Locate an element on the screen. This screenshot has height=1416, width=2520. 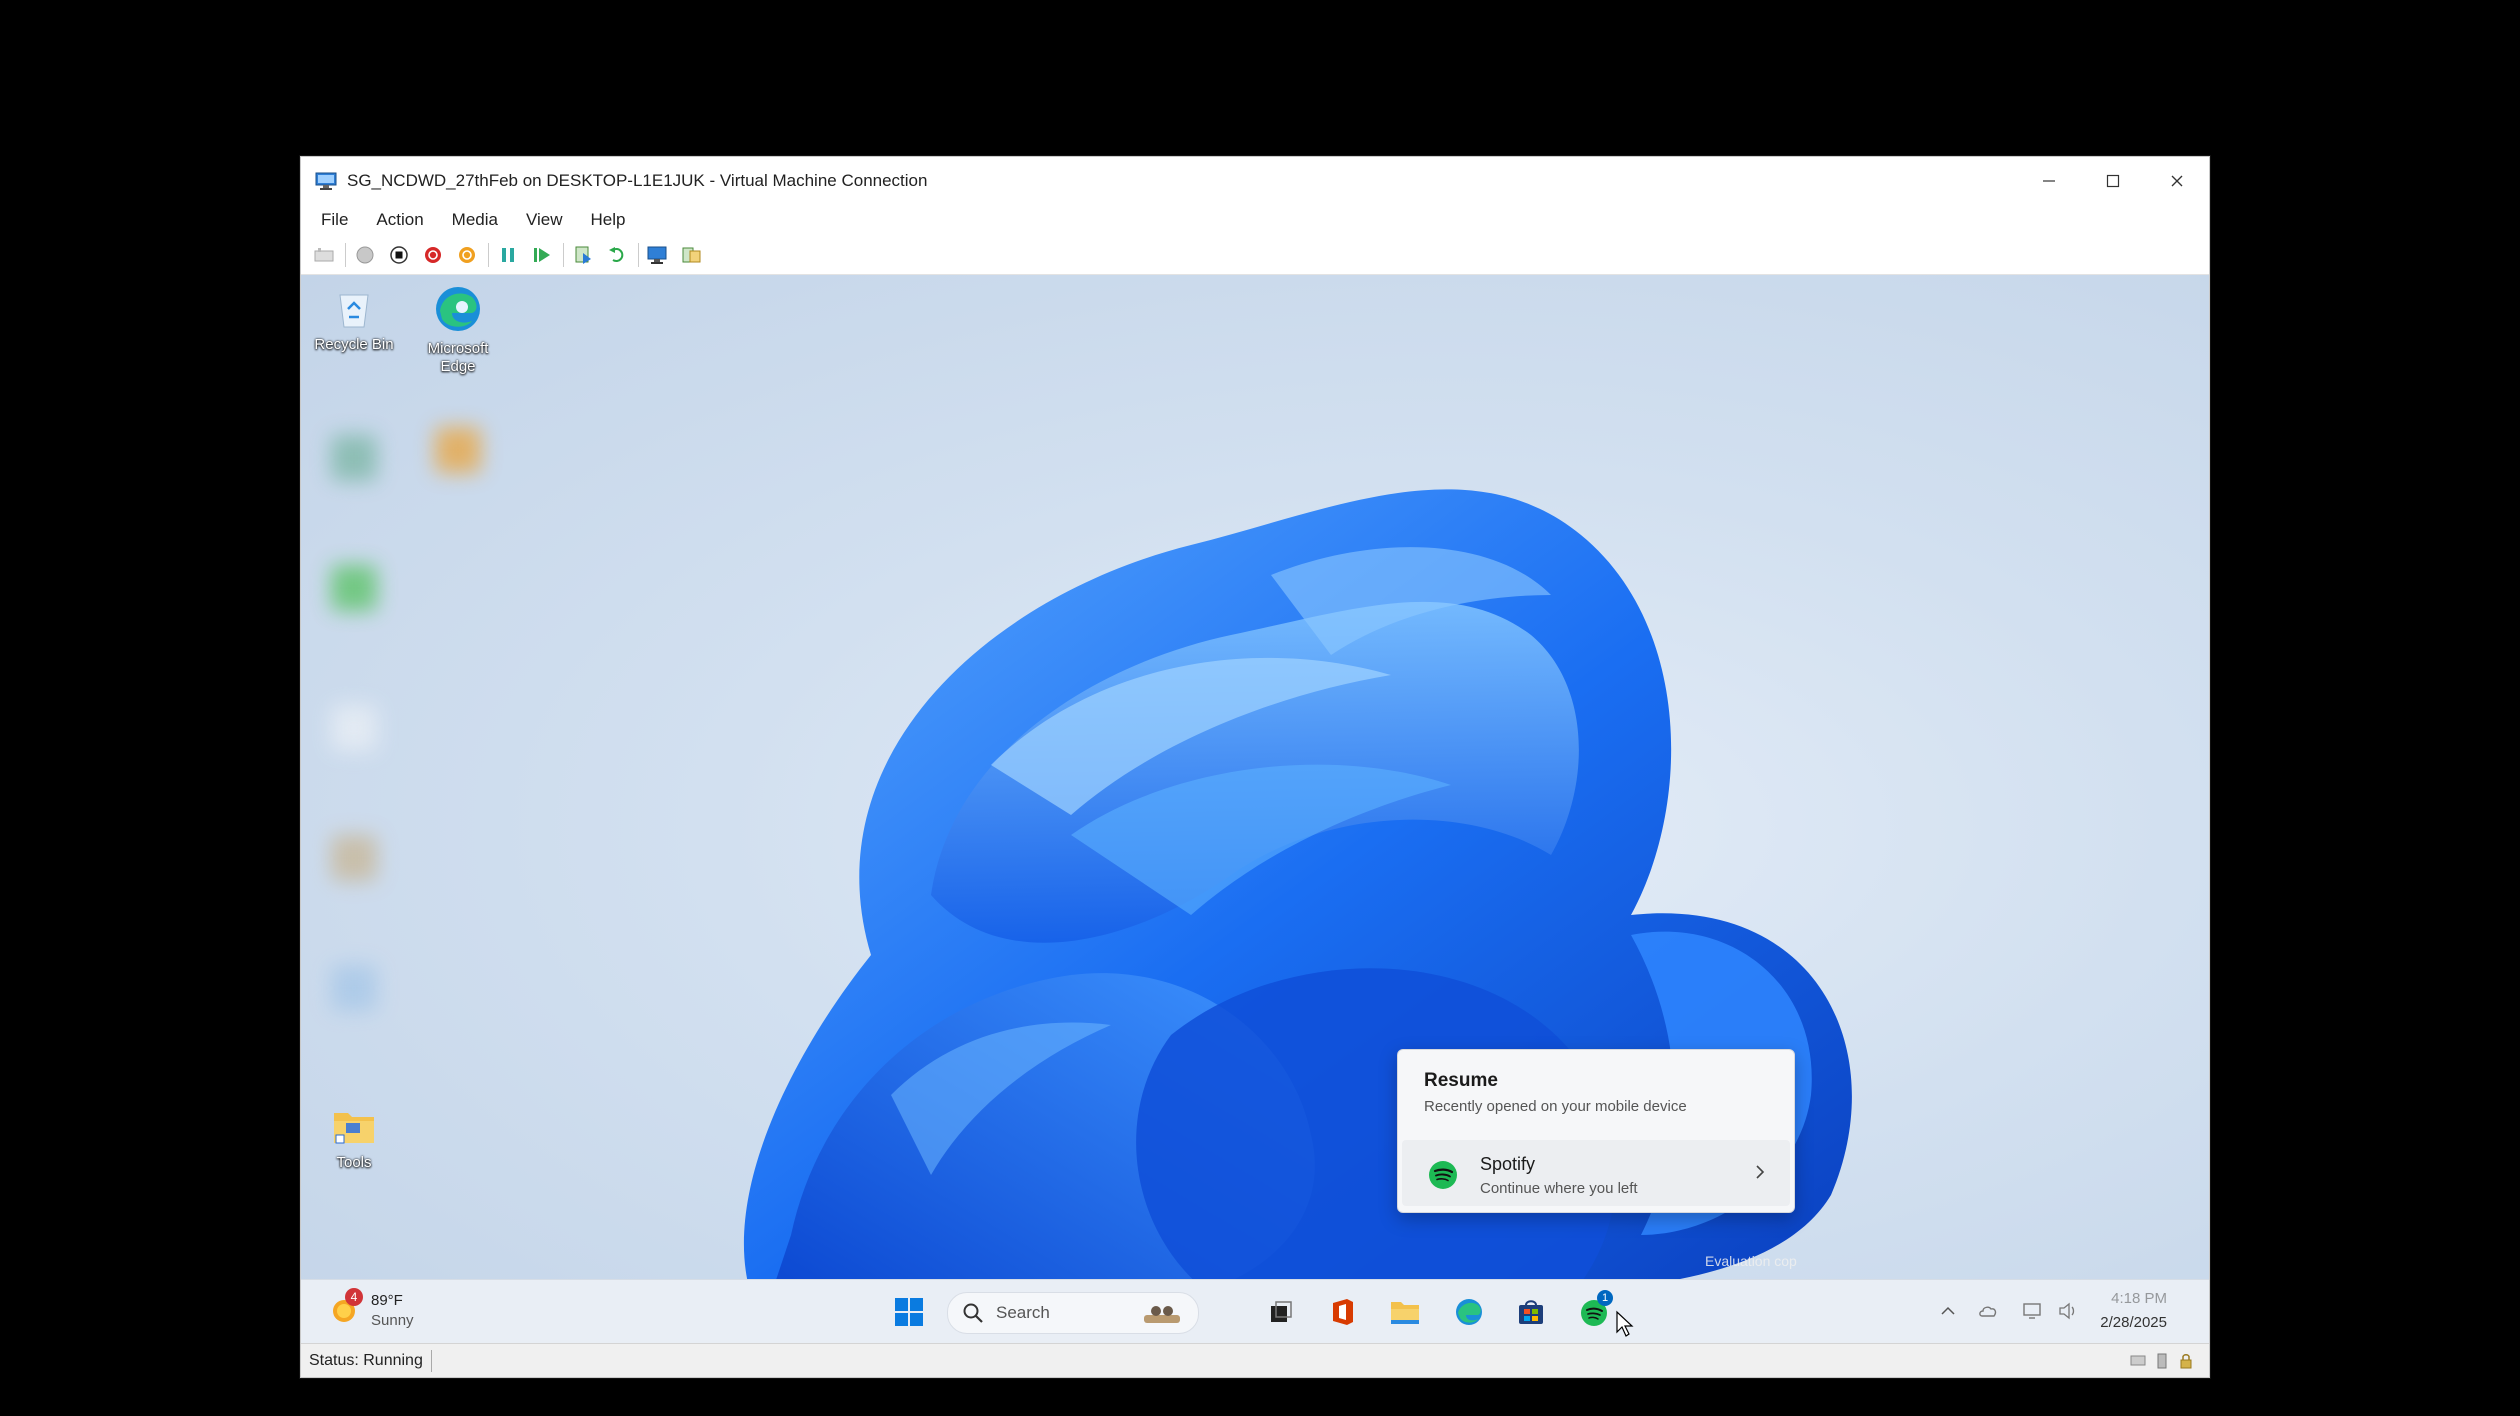
desktop-icon-tools: Tools is located at coordinates (354, 1138).